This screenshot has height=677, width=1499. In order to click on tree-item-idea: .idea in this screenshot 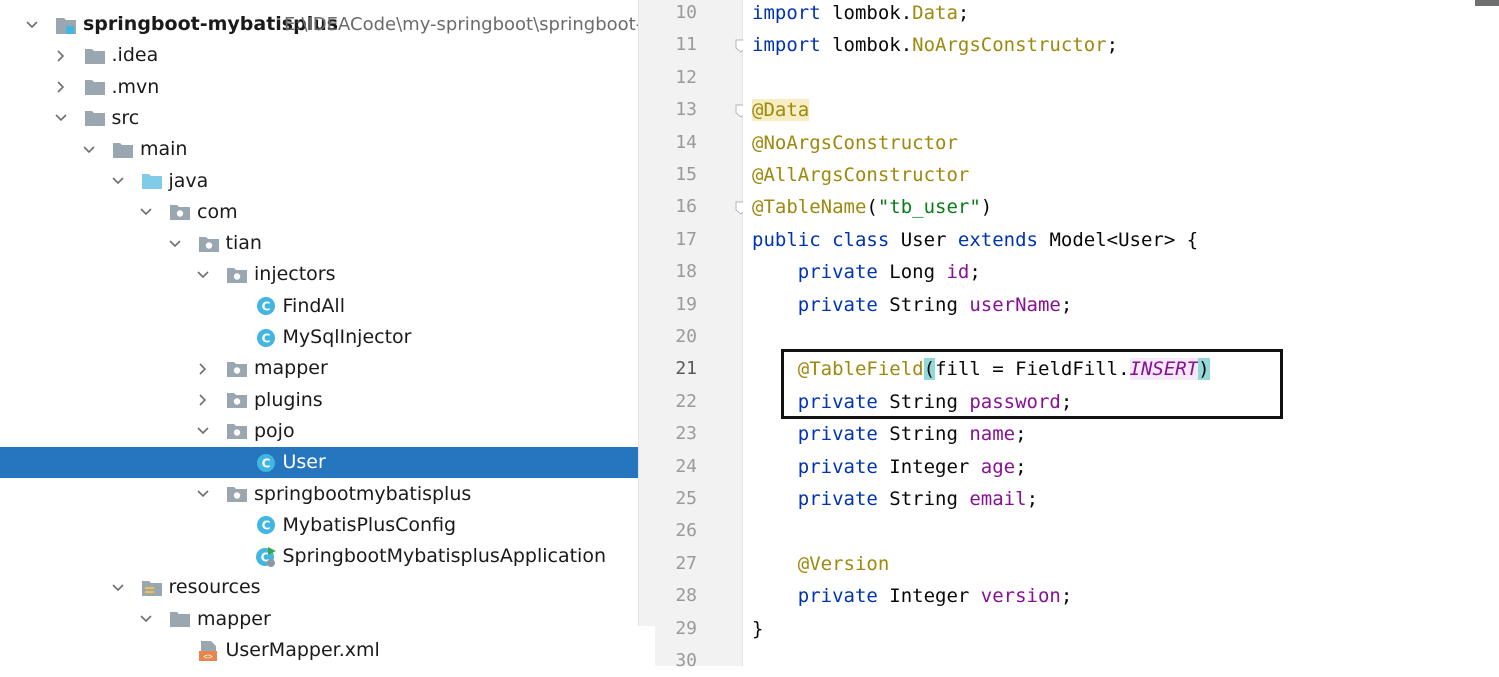, I will do `click(319, 55)`.